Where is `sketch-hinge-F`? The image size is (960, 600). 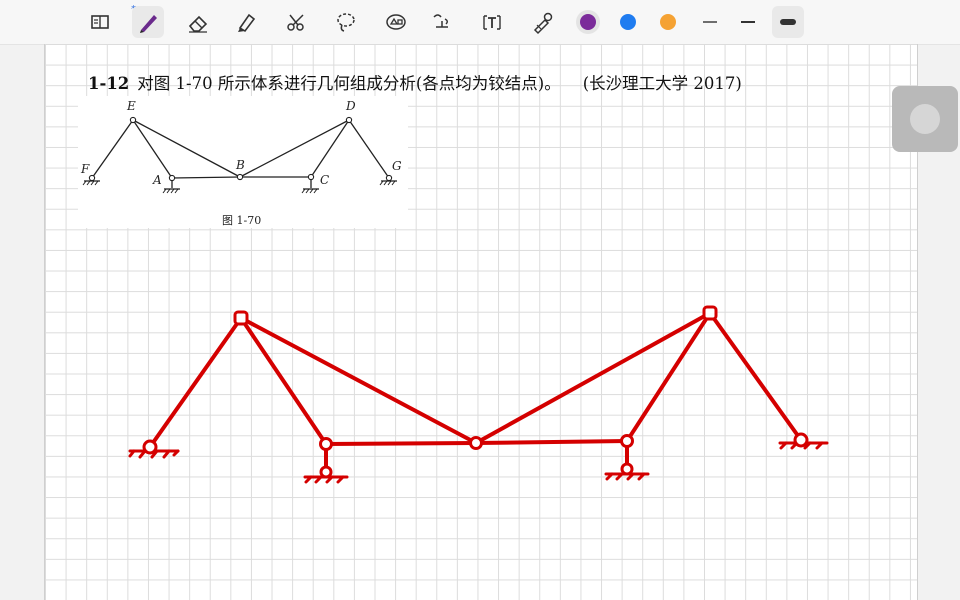
sketch-hinge-F is located at coordinates (150, 447).